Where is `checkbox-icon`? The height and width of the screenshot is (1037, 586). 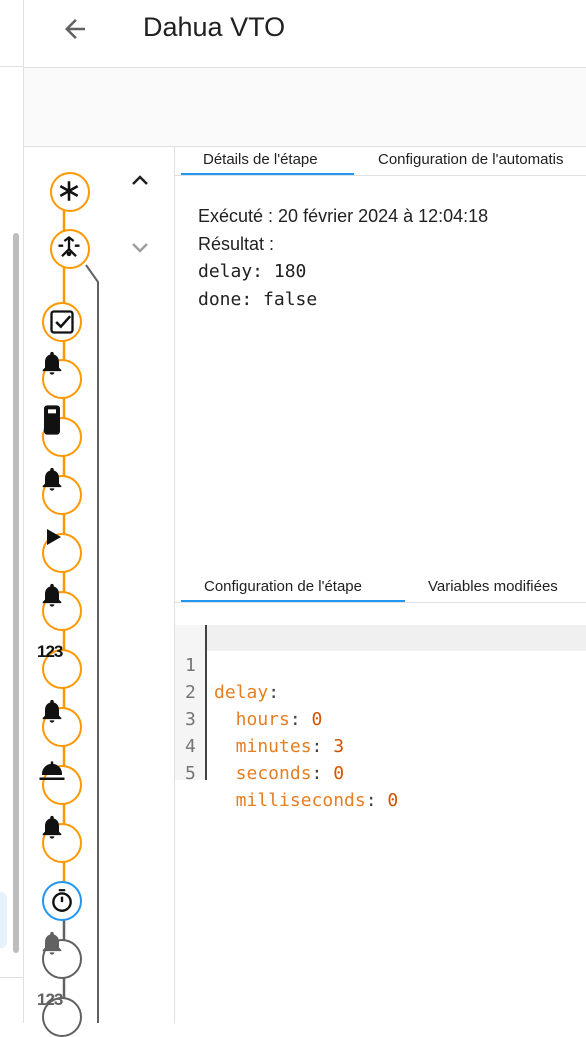 checkbox-icon is located at coordinates (62, 322).